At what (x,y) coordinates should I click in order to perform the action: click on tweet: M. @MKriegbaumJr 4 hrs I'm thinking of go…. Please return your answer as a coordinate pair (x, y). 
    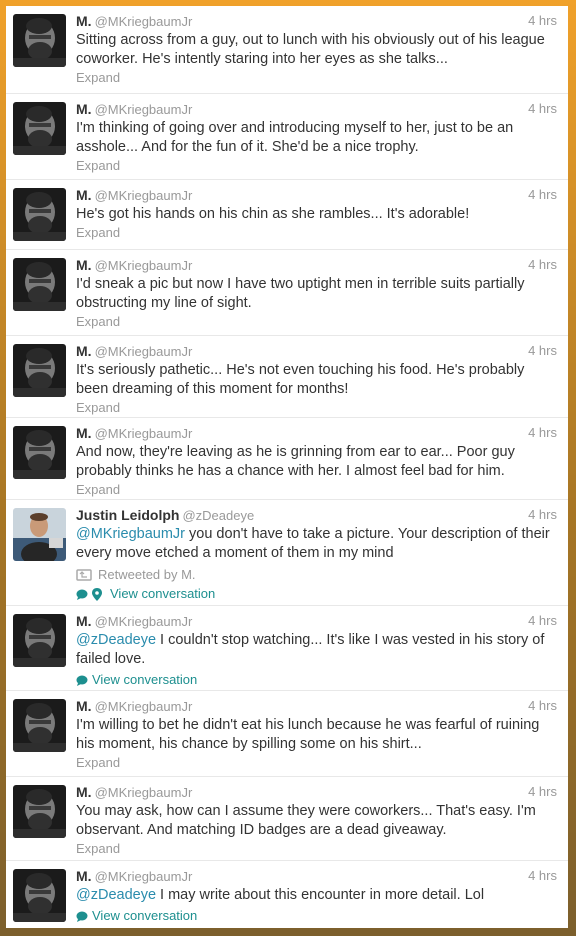
    Looking at the image, I should click on (287, 137).